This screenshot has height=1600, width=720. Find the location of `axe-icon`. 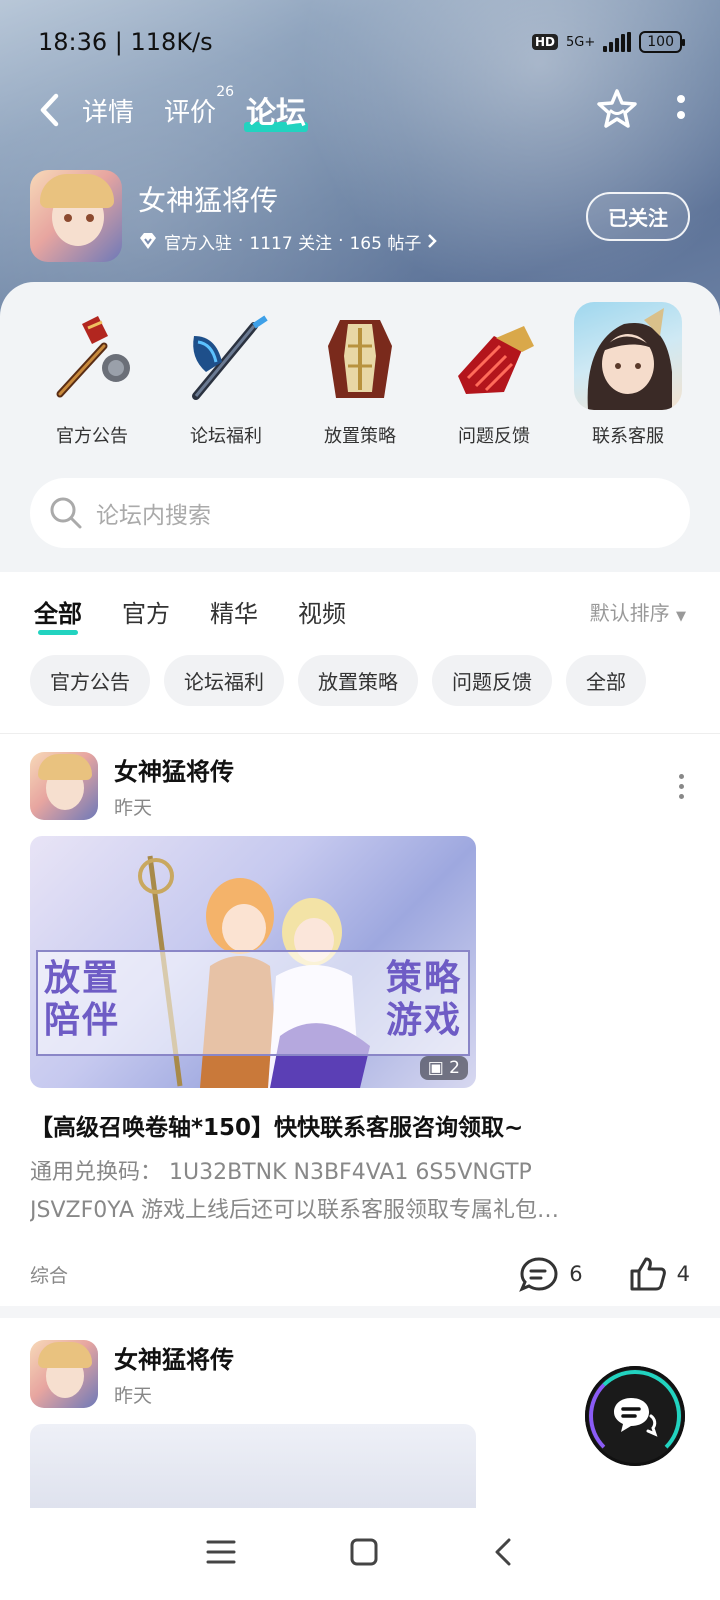

axe-icon is located at coordinates (226, 356).